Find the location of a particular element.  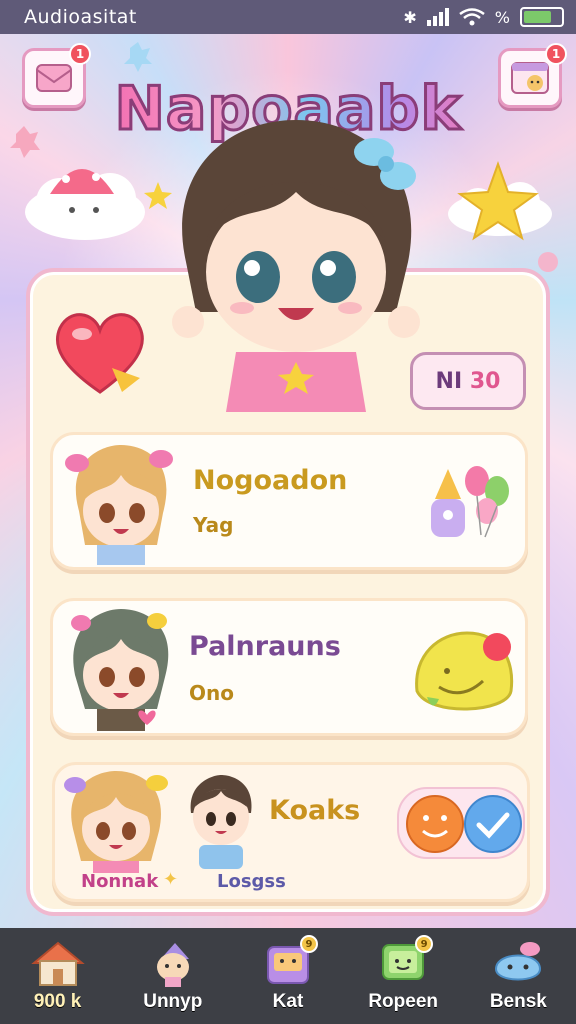

smile-button-icon is located at coordinates (435, 824).